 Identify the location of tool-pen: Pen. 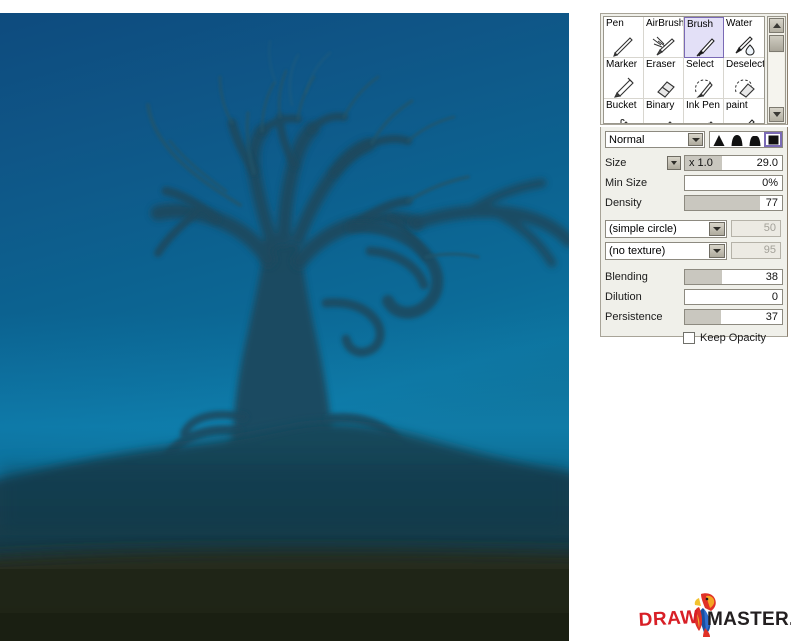
(624, 37).